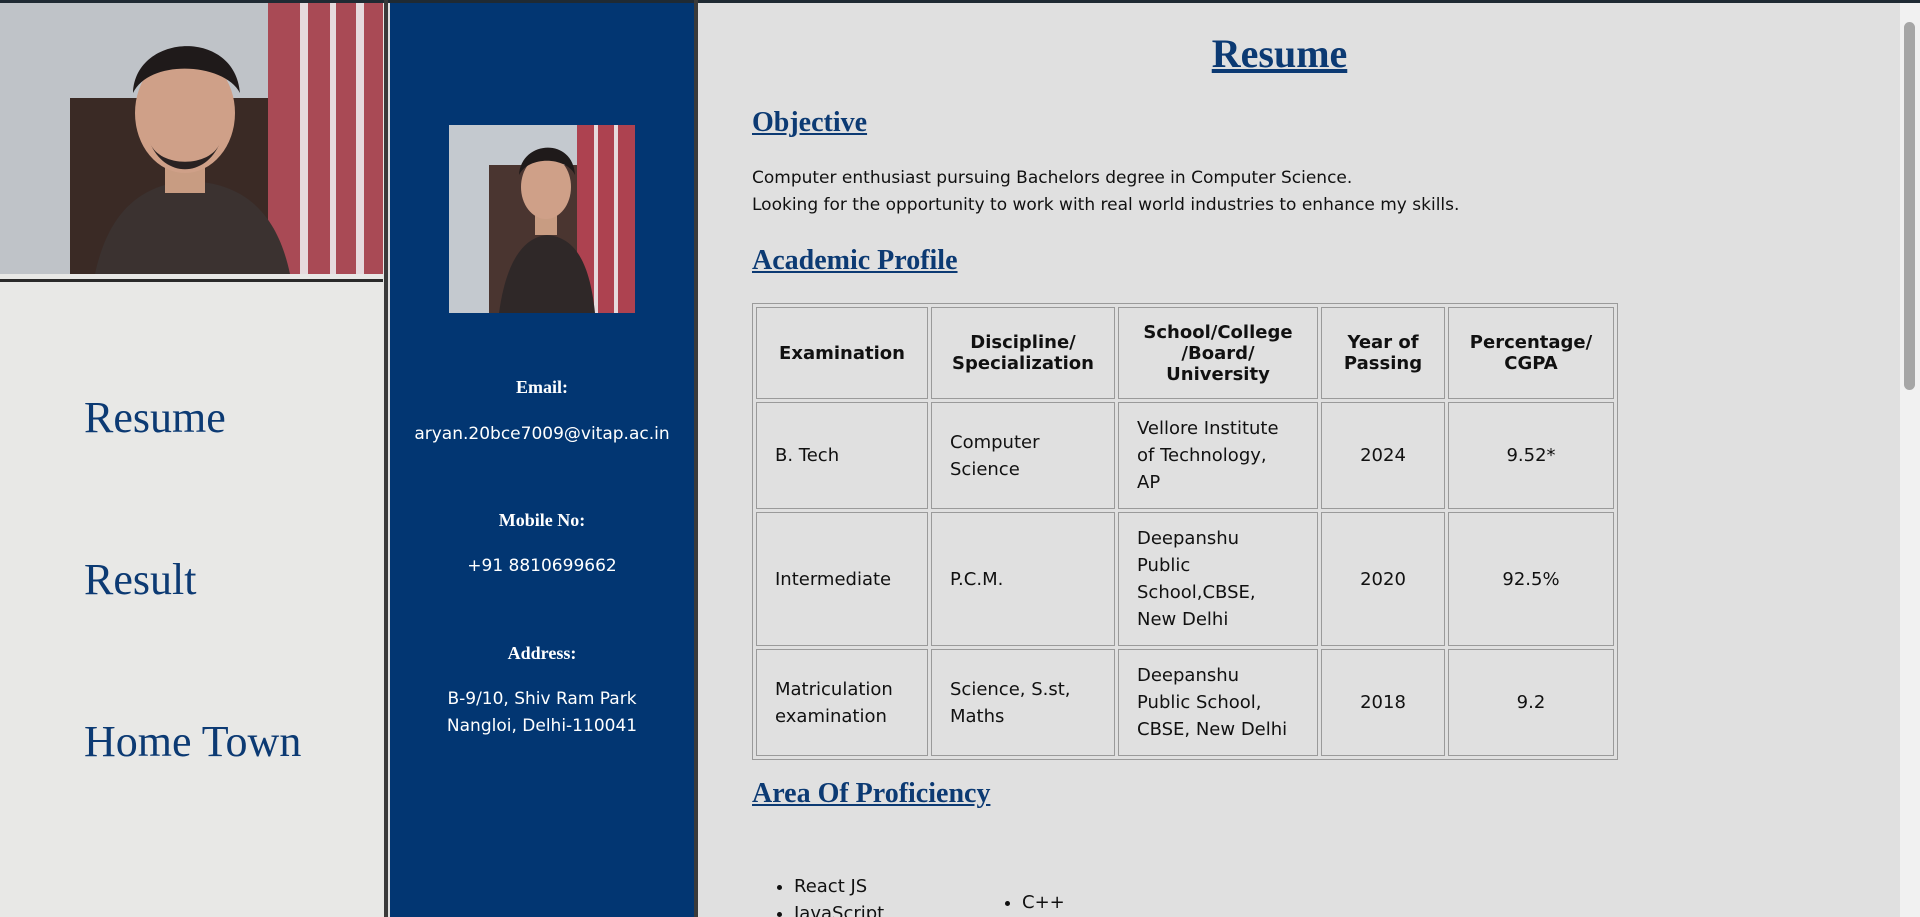 The width and height of the screenshot is (1920, 917). I want to click on table-cell: 2024, so click(1383, 455).